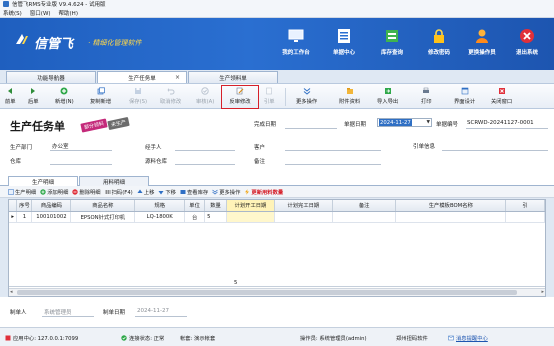  I want to click on col-plan-finish: 计划完工日期, so click(303, 206).